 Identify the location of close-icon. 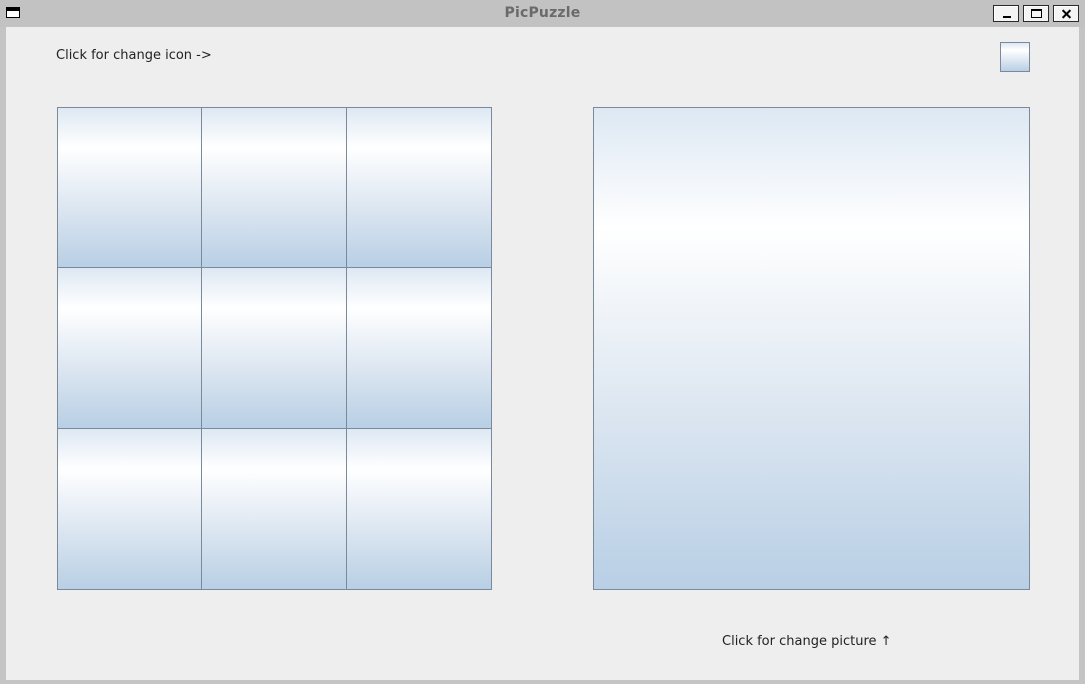
(1066, 13).